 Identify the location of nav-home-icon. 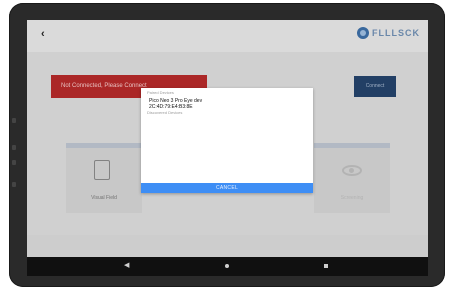
(227, 266).